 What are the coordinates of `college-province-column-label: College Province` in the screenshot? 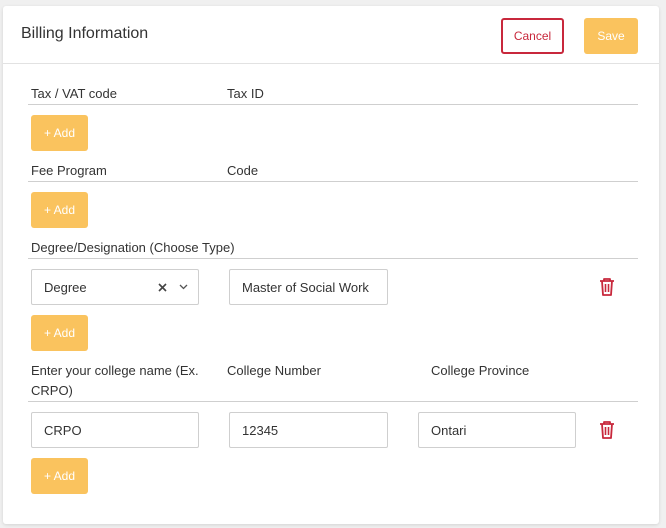 It's located at (480, 370).